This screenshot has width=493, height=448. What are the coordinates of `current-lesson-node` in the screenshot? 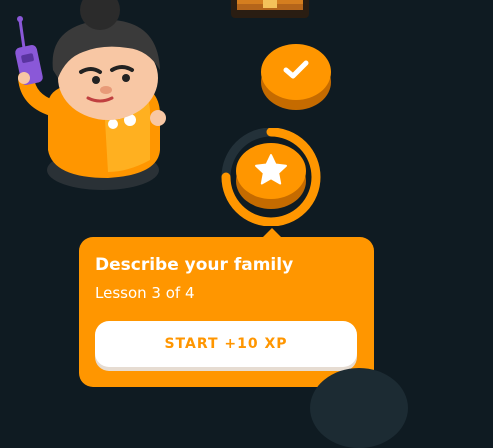 It's located at (271, 177).